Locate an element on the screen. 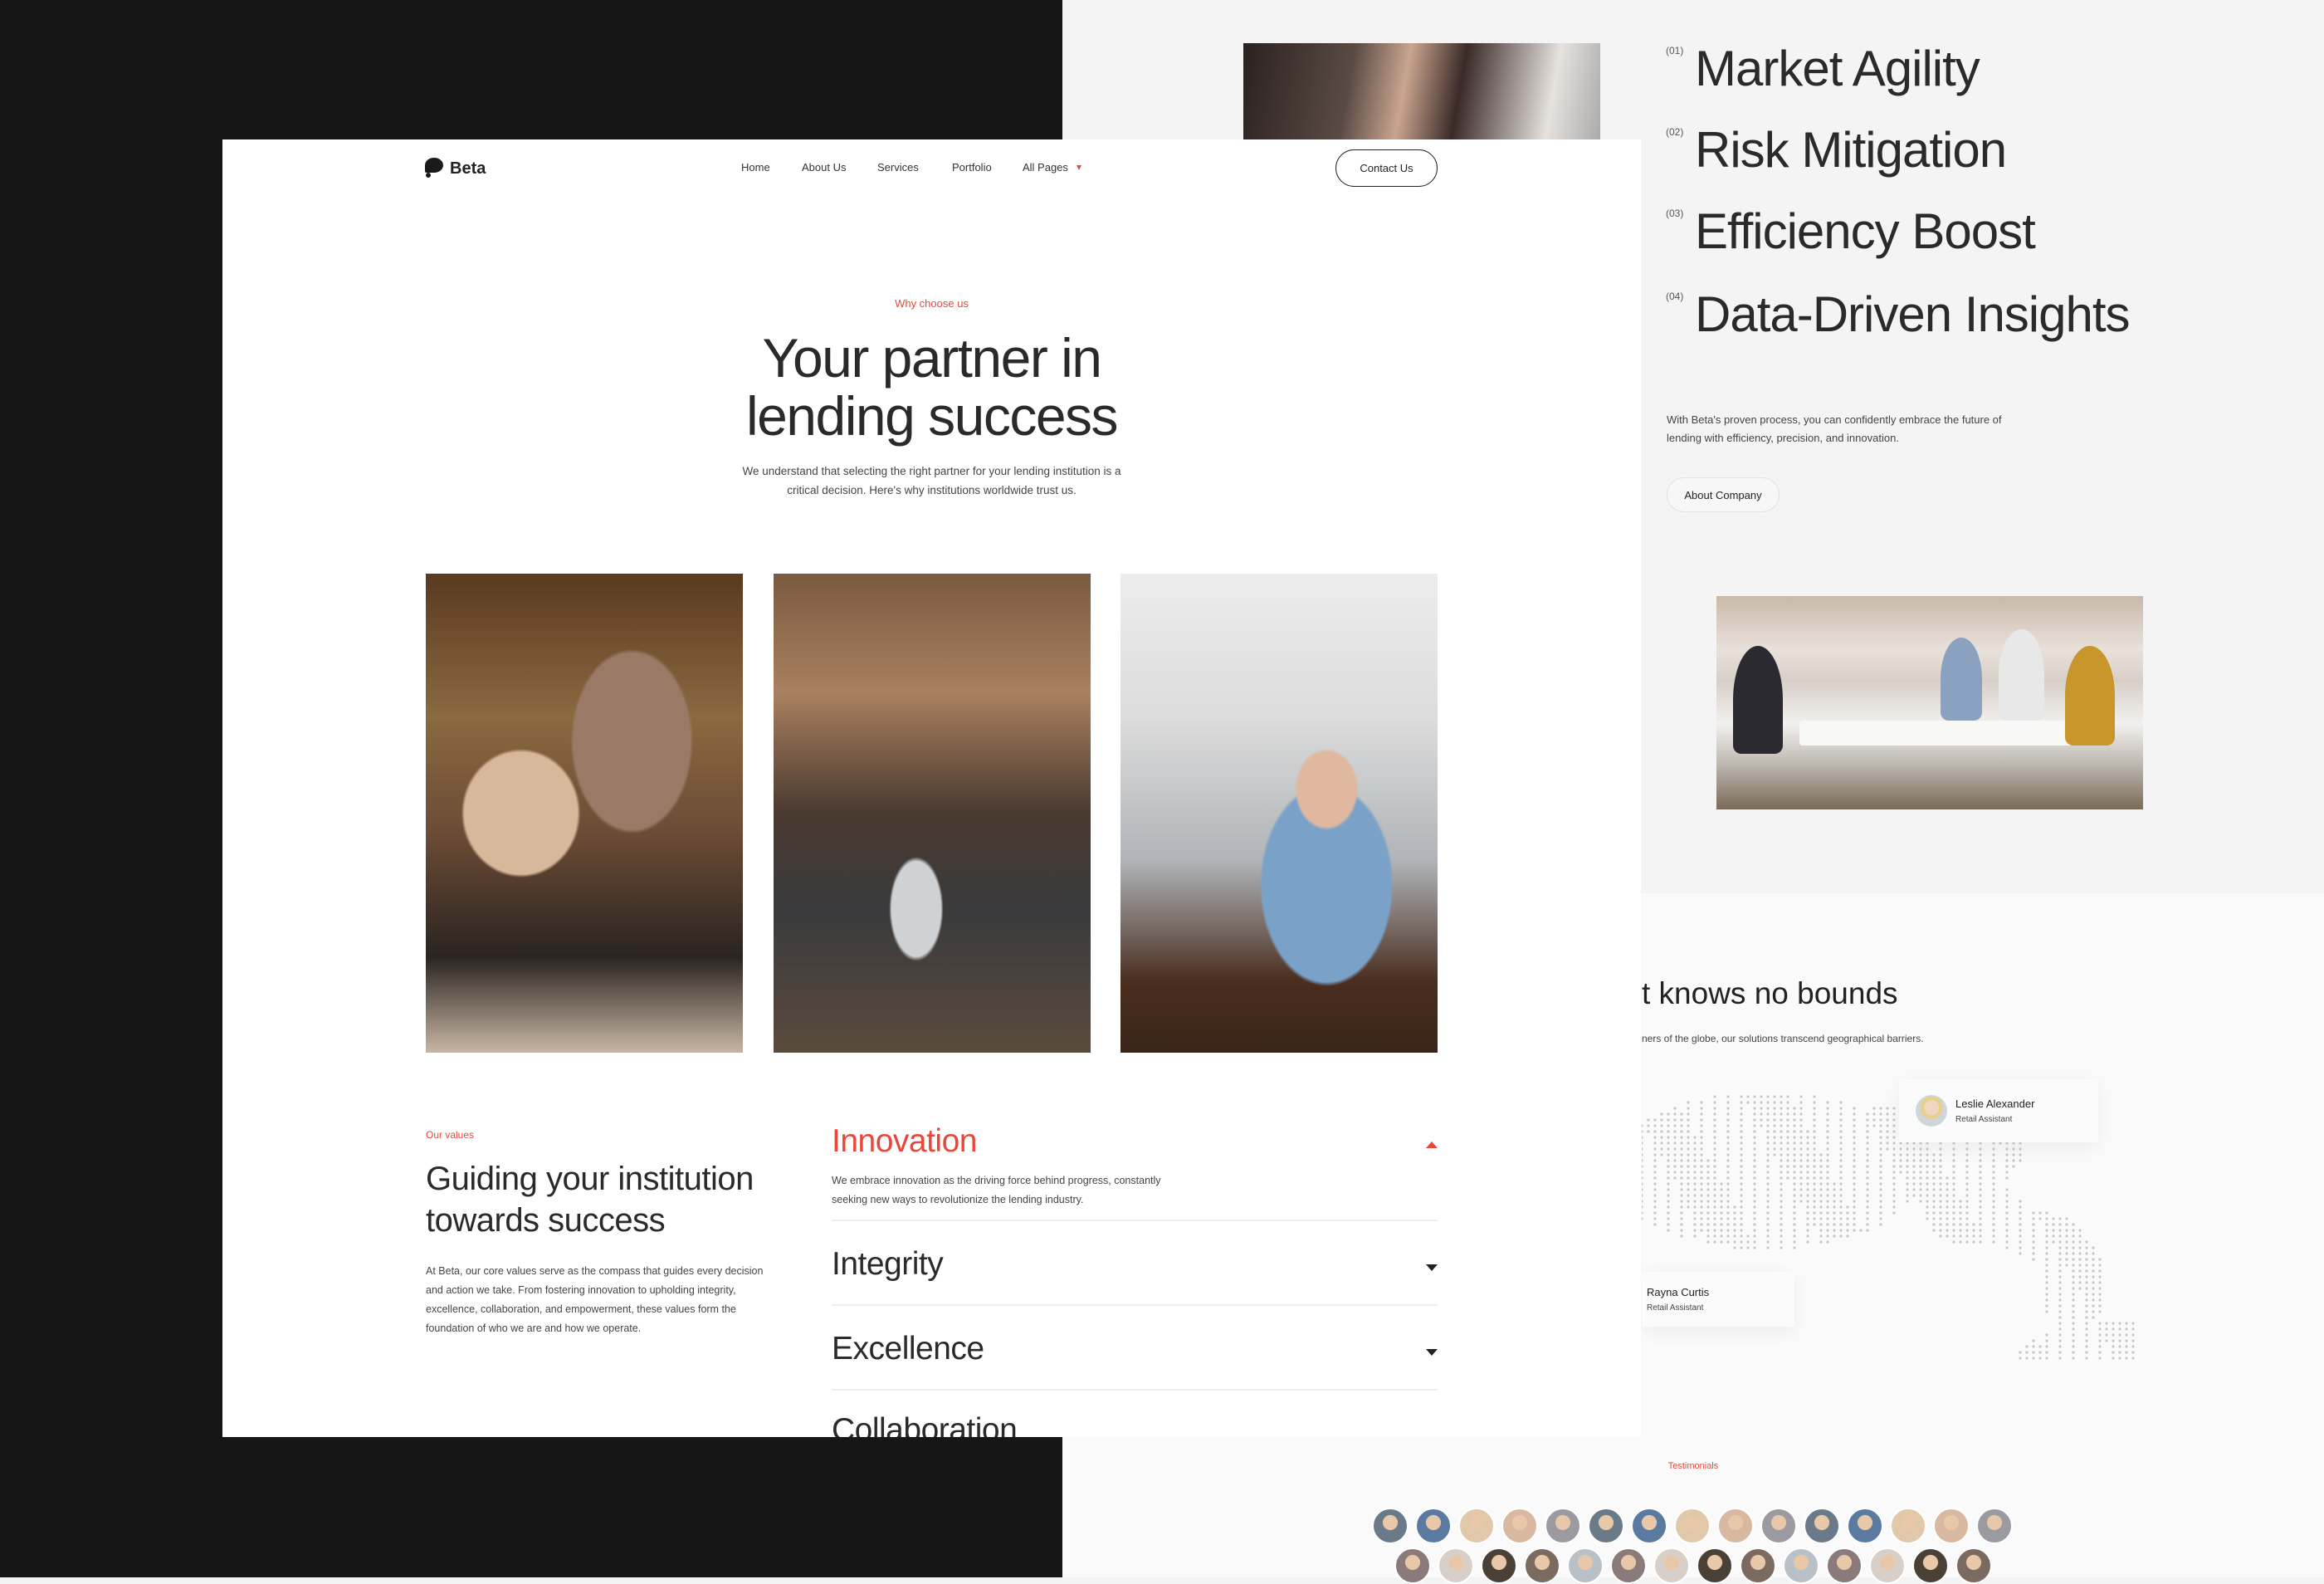 This screenshot has height=1584, width=2324. values-eyebrow: Our values is located at coordinates (450, 1135).